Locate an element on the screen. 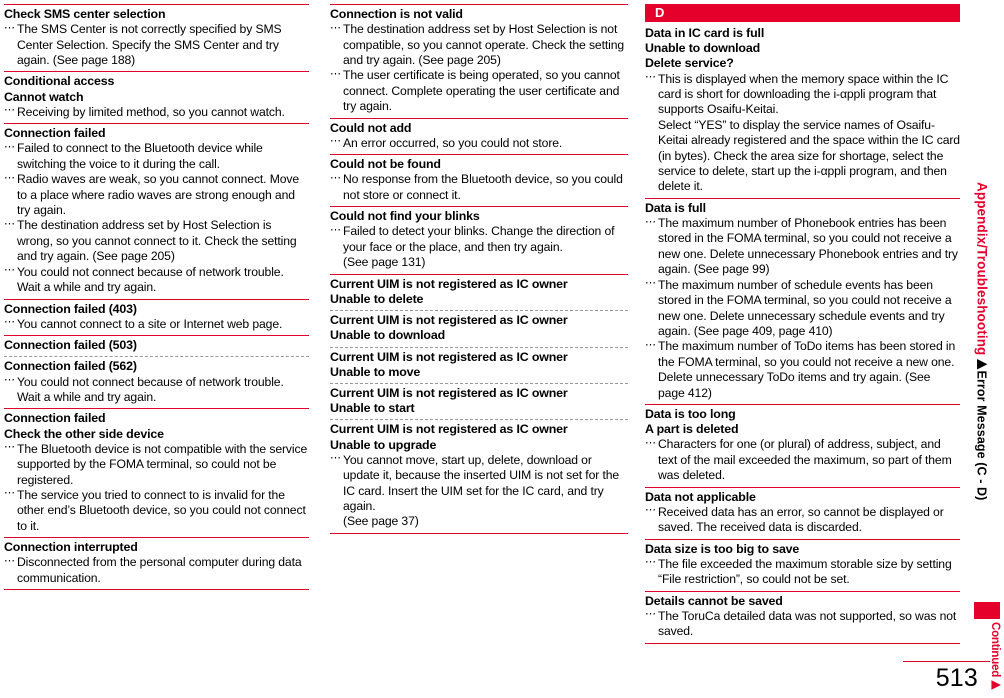 The height and width of the screenshot is (698, 1004). error-message-term: Delete service? is located at coordinates (689, 63).